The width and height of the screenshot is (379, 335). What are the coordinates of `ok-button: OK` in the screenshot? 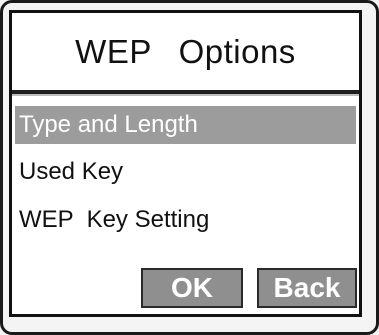 It's located at (192, 288).